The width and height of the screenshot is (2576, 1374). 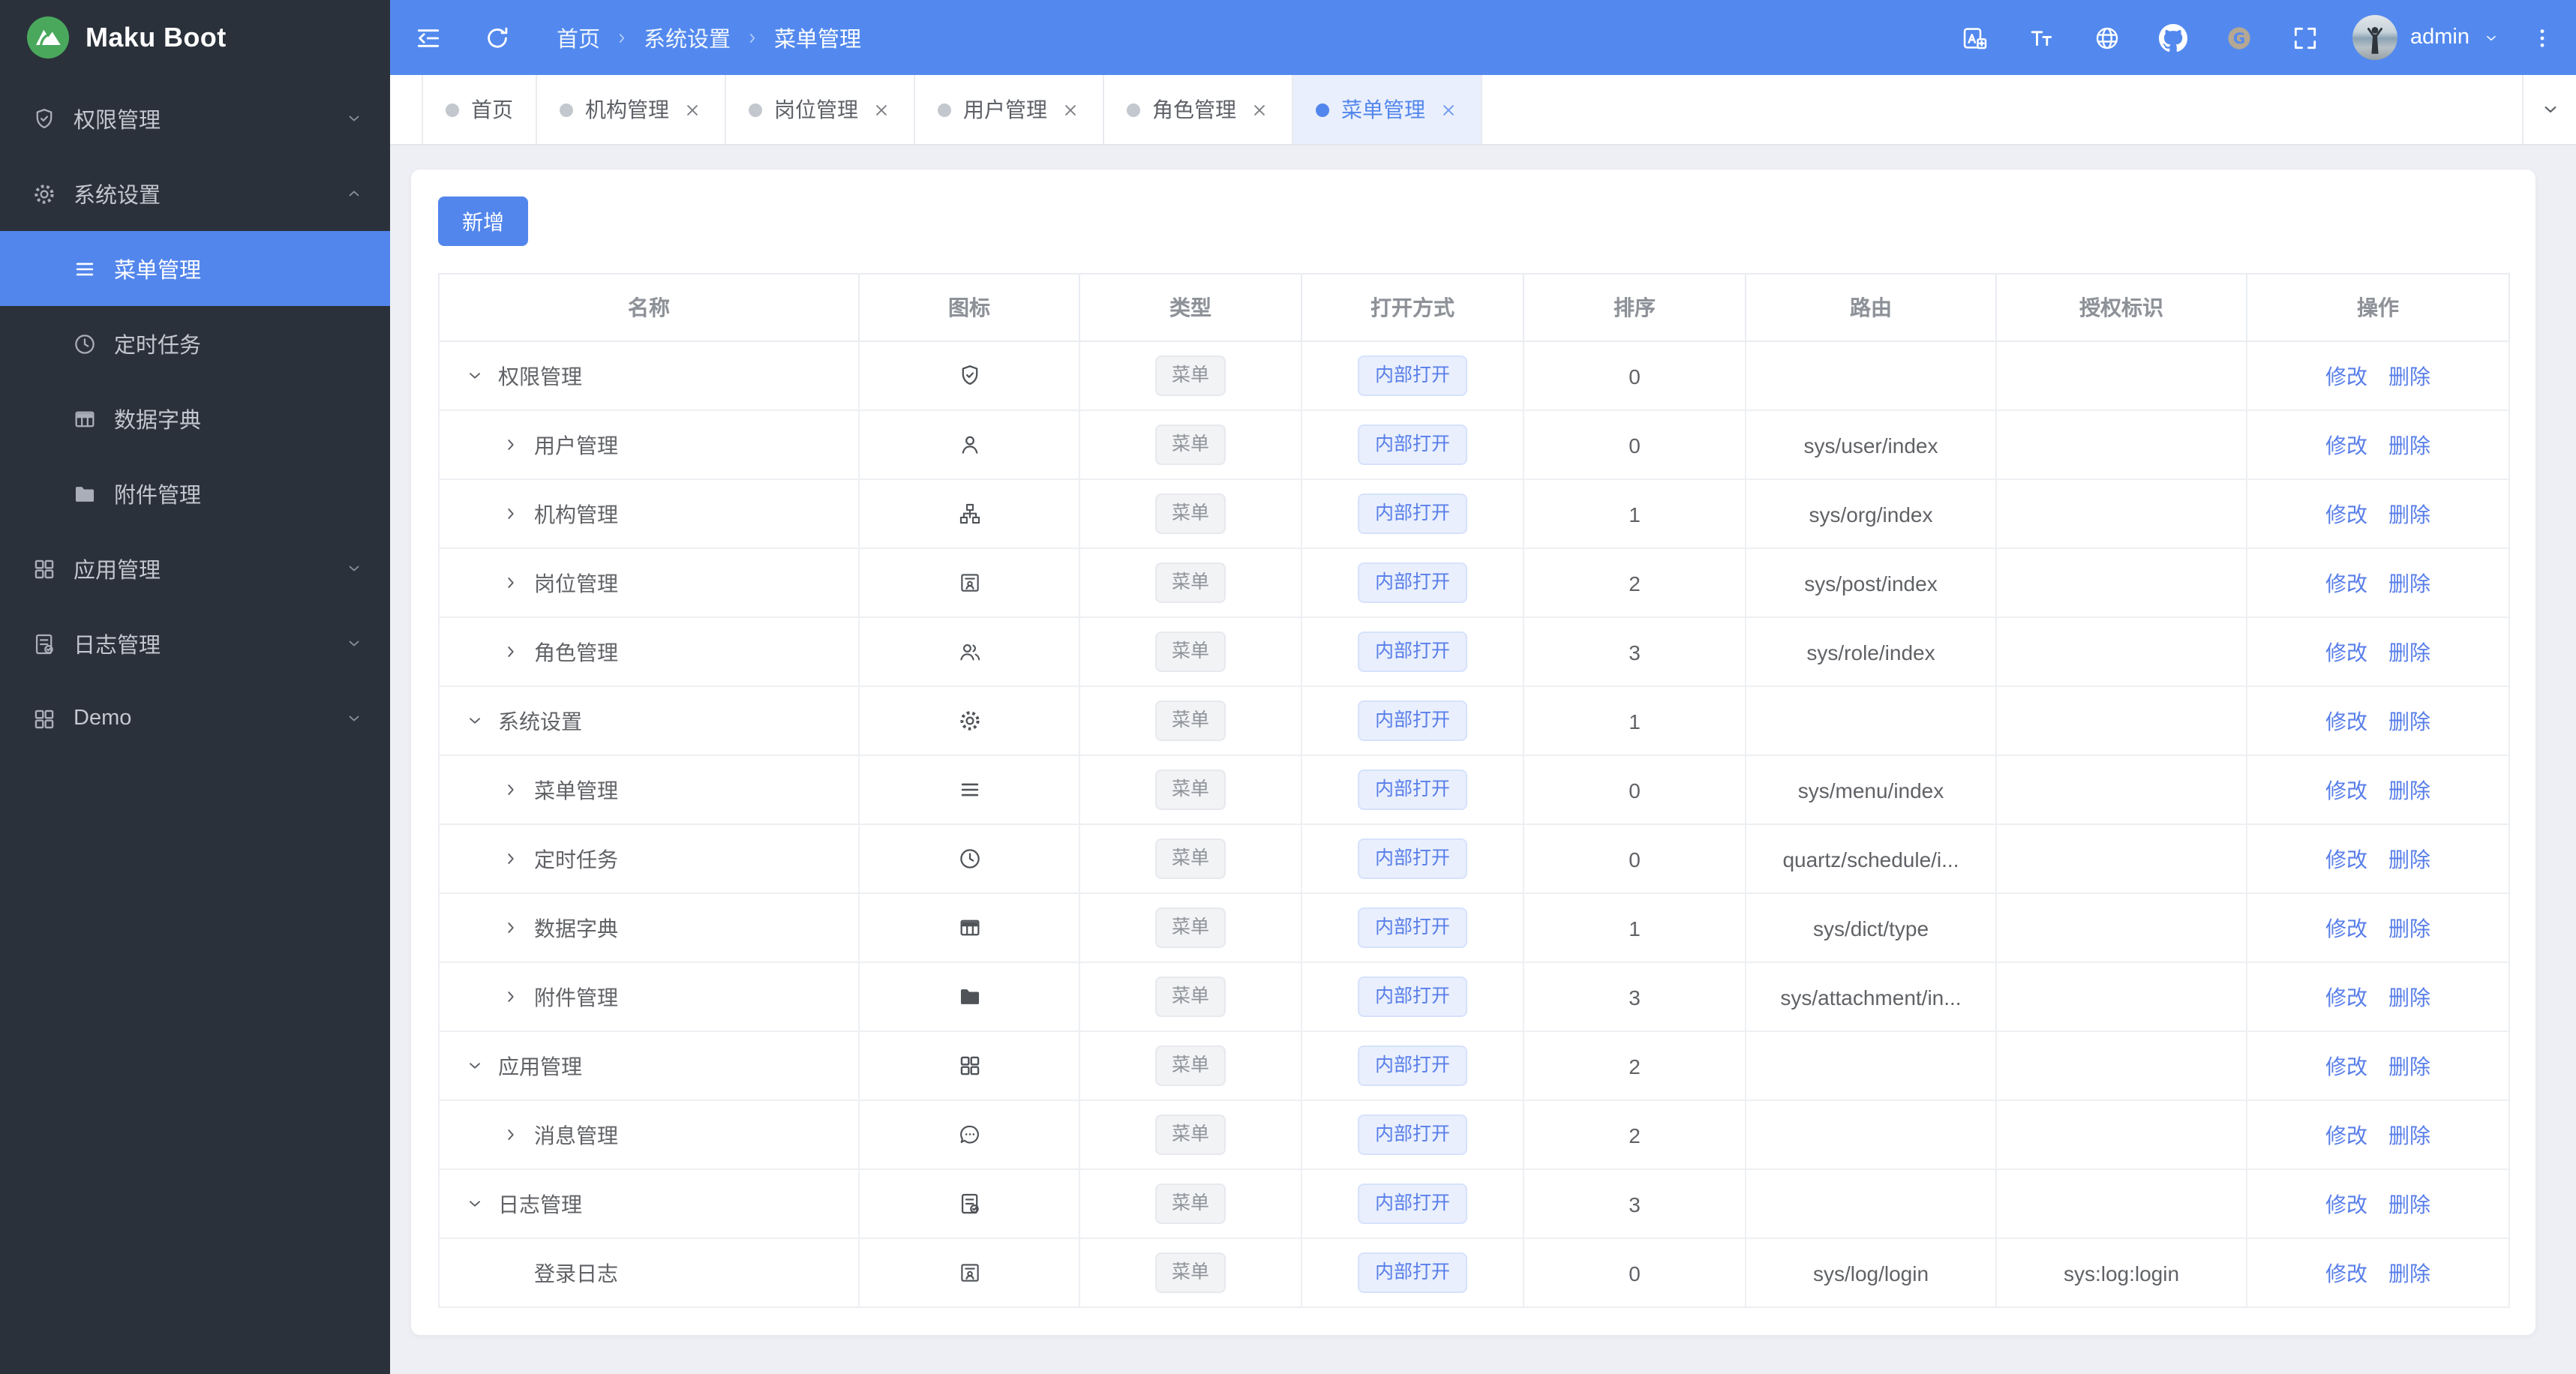 I want to click on breadcrumb-item: 系统设置, so click(x=687, y=37).